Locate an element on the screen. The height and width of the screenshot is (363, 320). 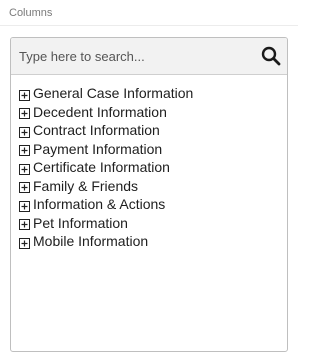
tree-item-label: Certificate Information is located at coordinates (101, 167).